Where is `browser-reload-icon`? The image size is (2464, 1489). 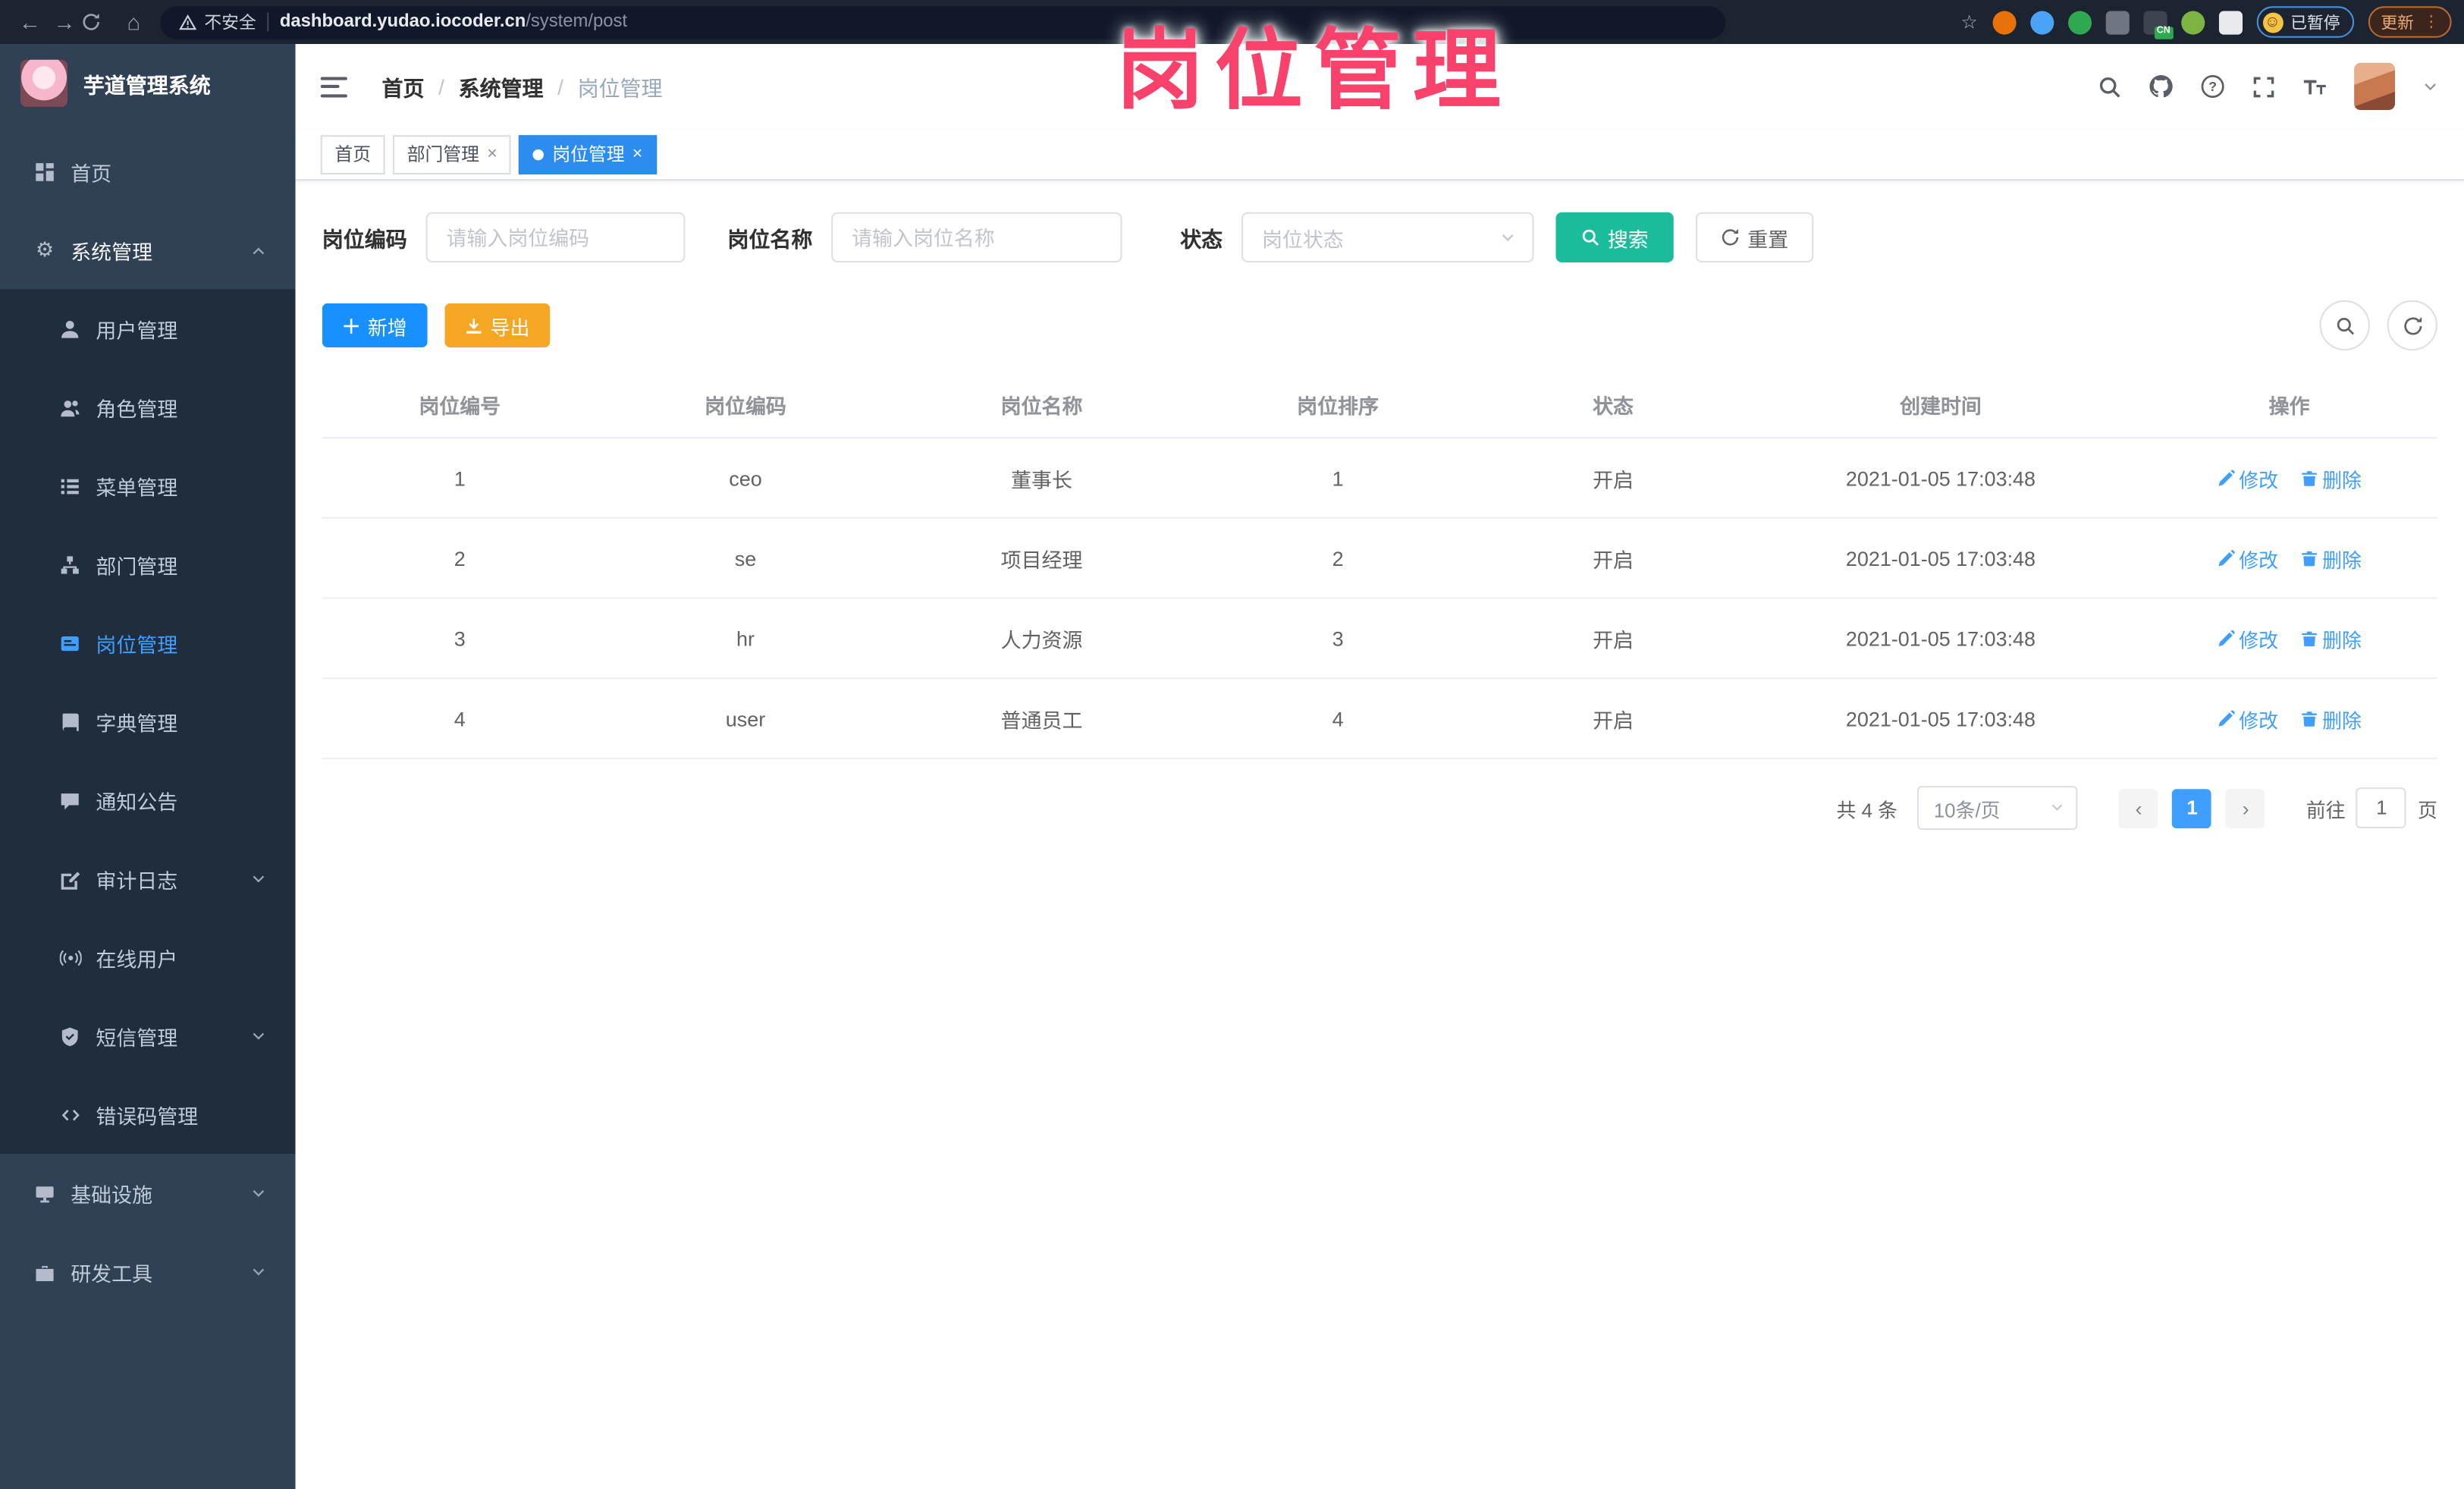 browser-reload-icon is located at coordinates (100, 22).